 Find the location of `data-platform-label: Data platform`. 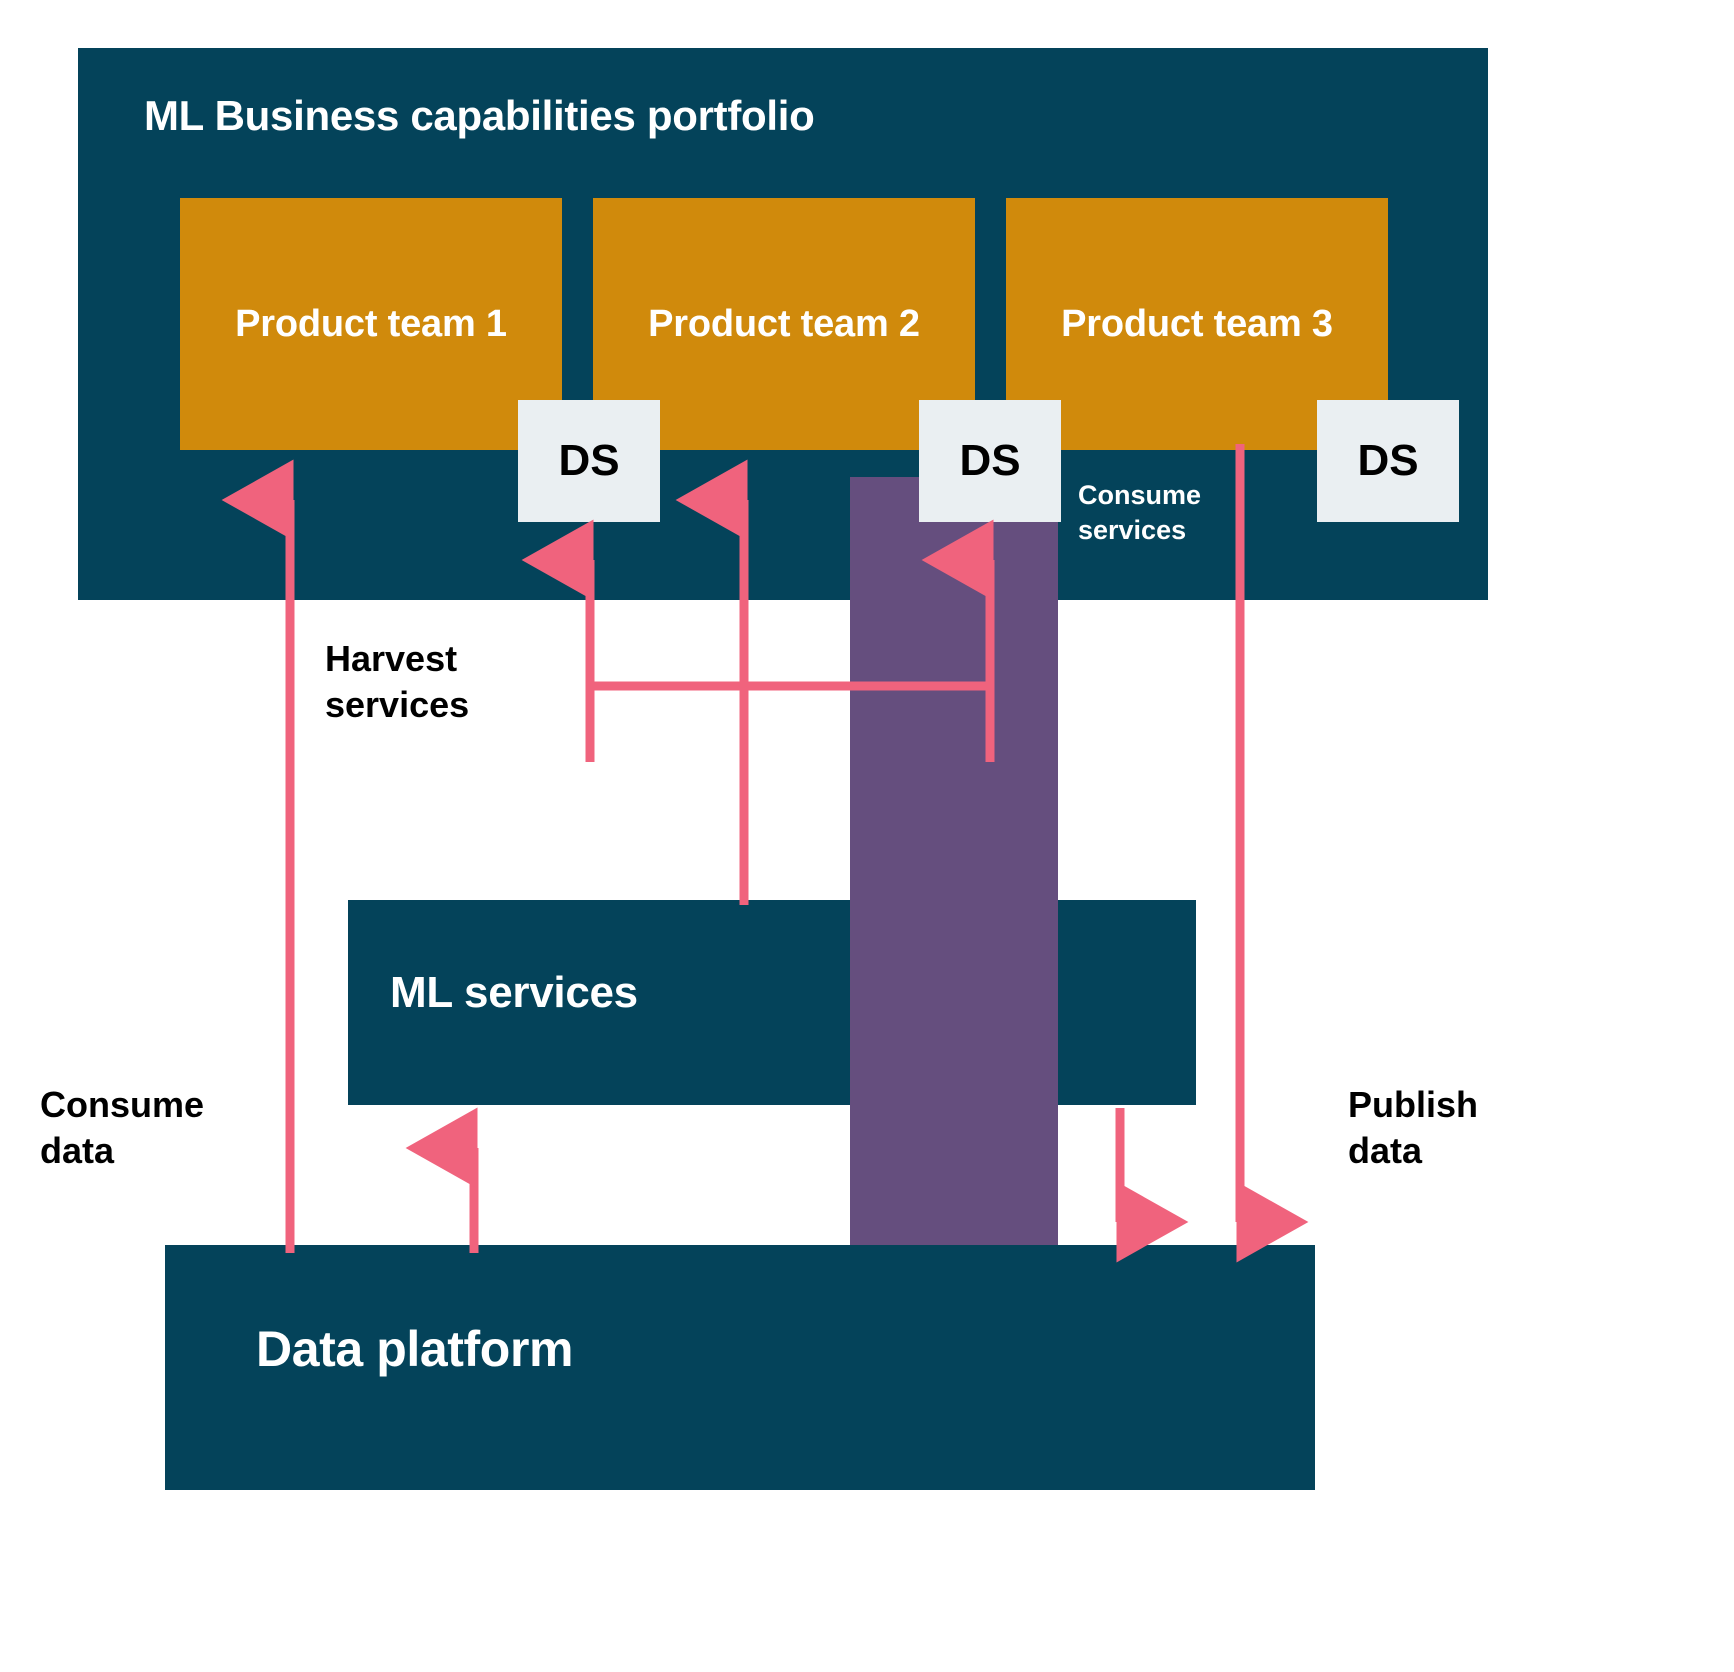

data-platform-label: Data platform is located at coordinates (415, 1349).